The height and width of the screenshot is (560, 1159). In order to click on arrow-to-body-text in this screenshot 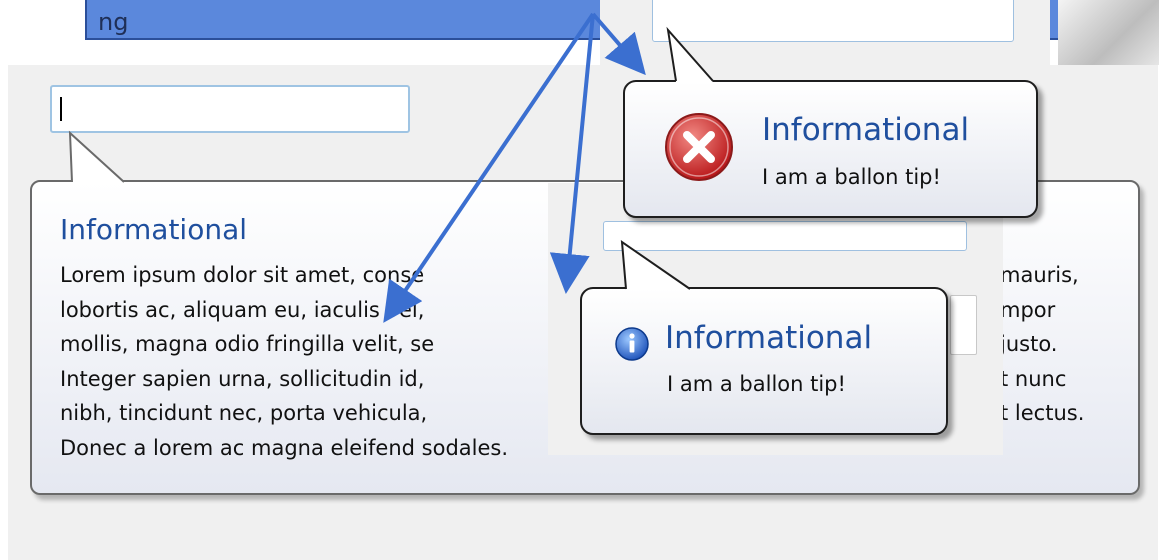, I will do `click(489, 167)`.